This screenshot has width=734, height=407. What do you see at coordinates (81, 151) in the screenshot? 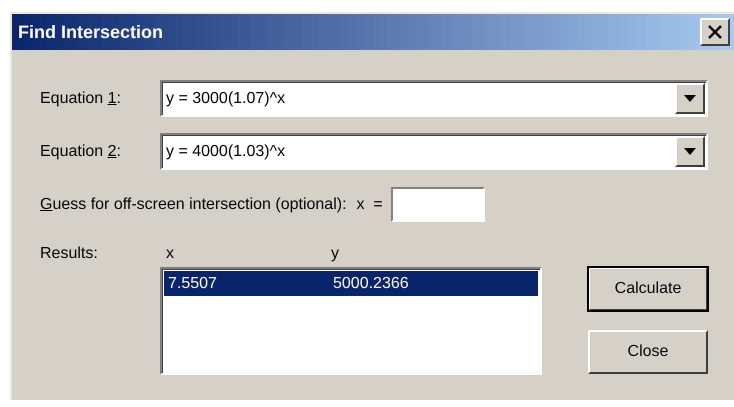
I see `equation-label: Equation 2:` at bounding box center [81, 151].